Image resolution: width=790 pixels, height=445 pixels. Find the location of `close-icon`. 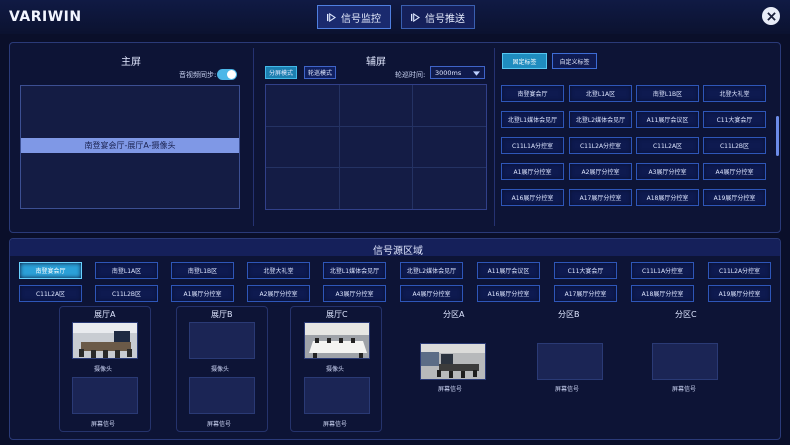

close-icon is located at coordinates (771, 16).